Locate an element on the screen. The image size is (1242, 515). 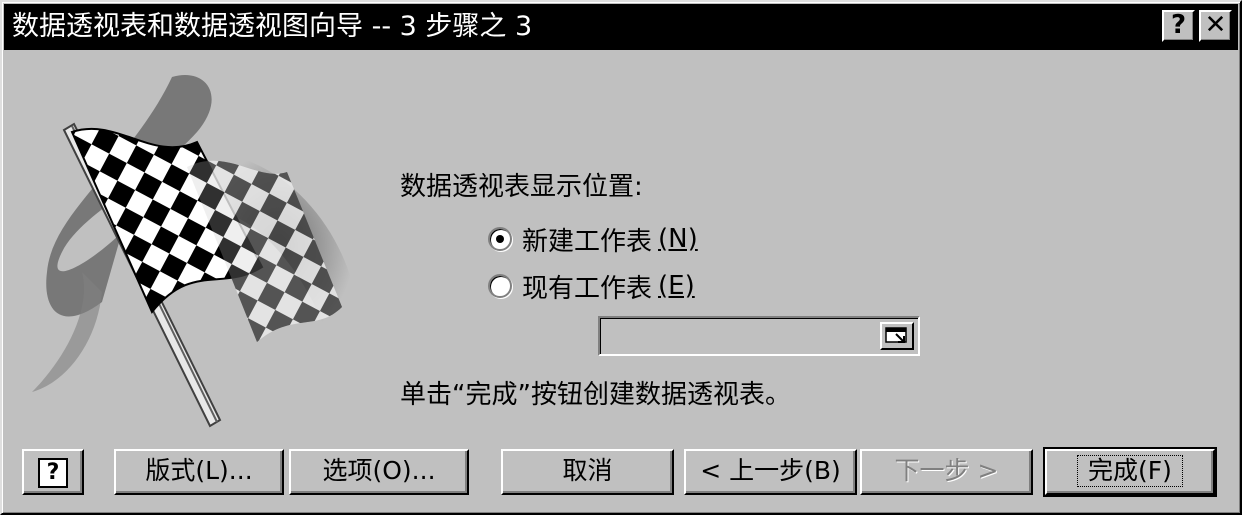
existing-worksheet-option: 现有工作表 (E) is located at coordinates (591, 286).